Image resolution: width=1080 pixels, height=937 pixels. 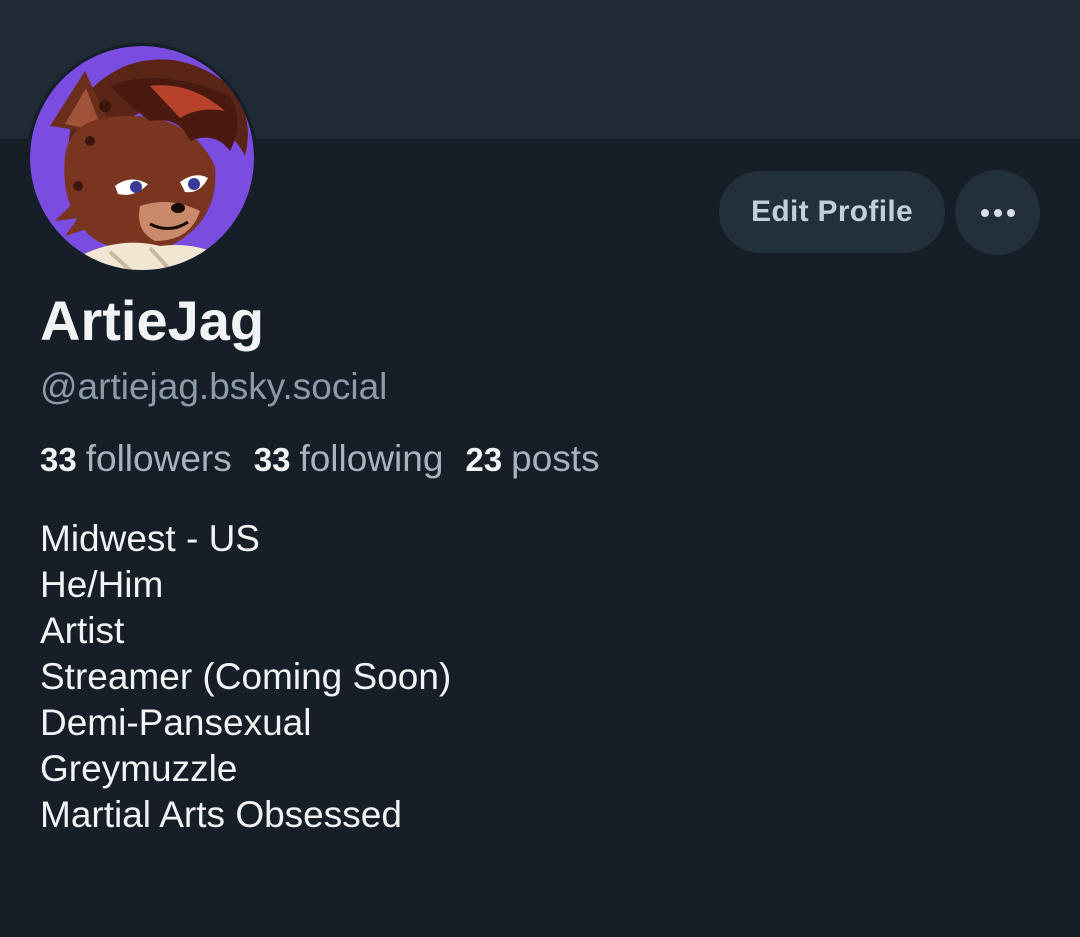 I want to click on following-count: 33, so click(x=272, y=459).